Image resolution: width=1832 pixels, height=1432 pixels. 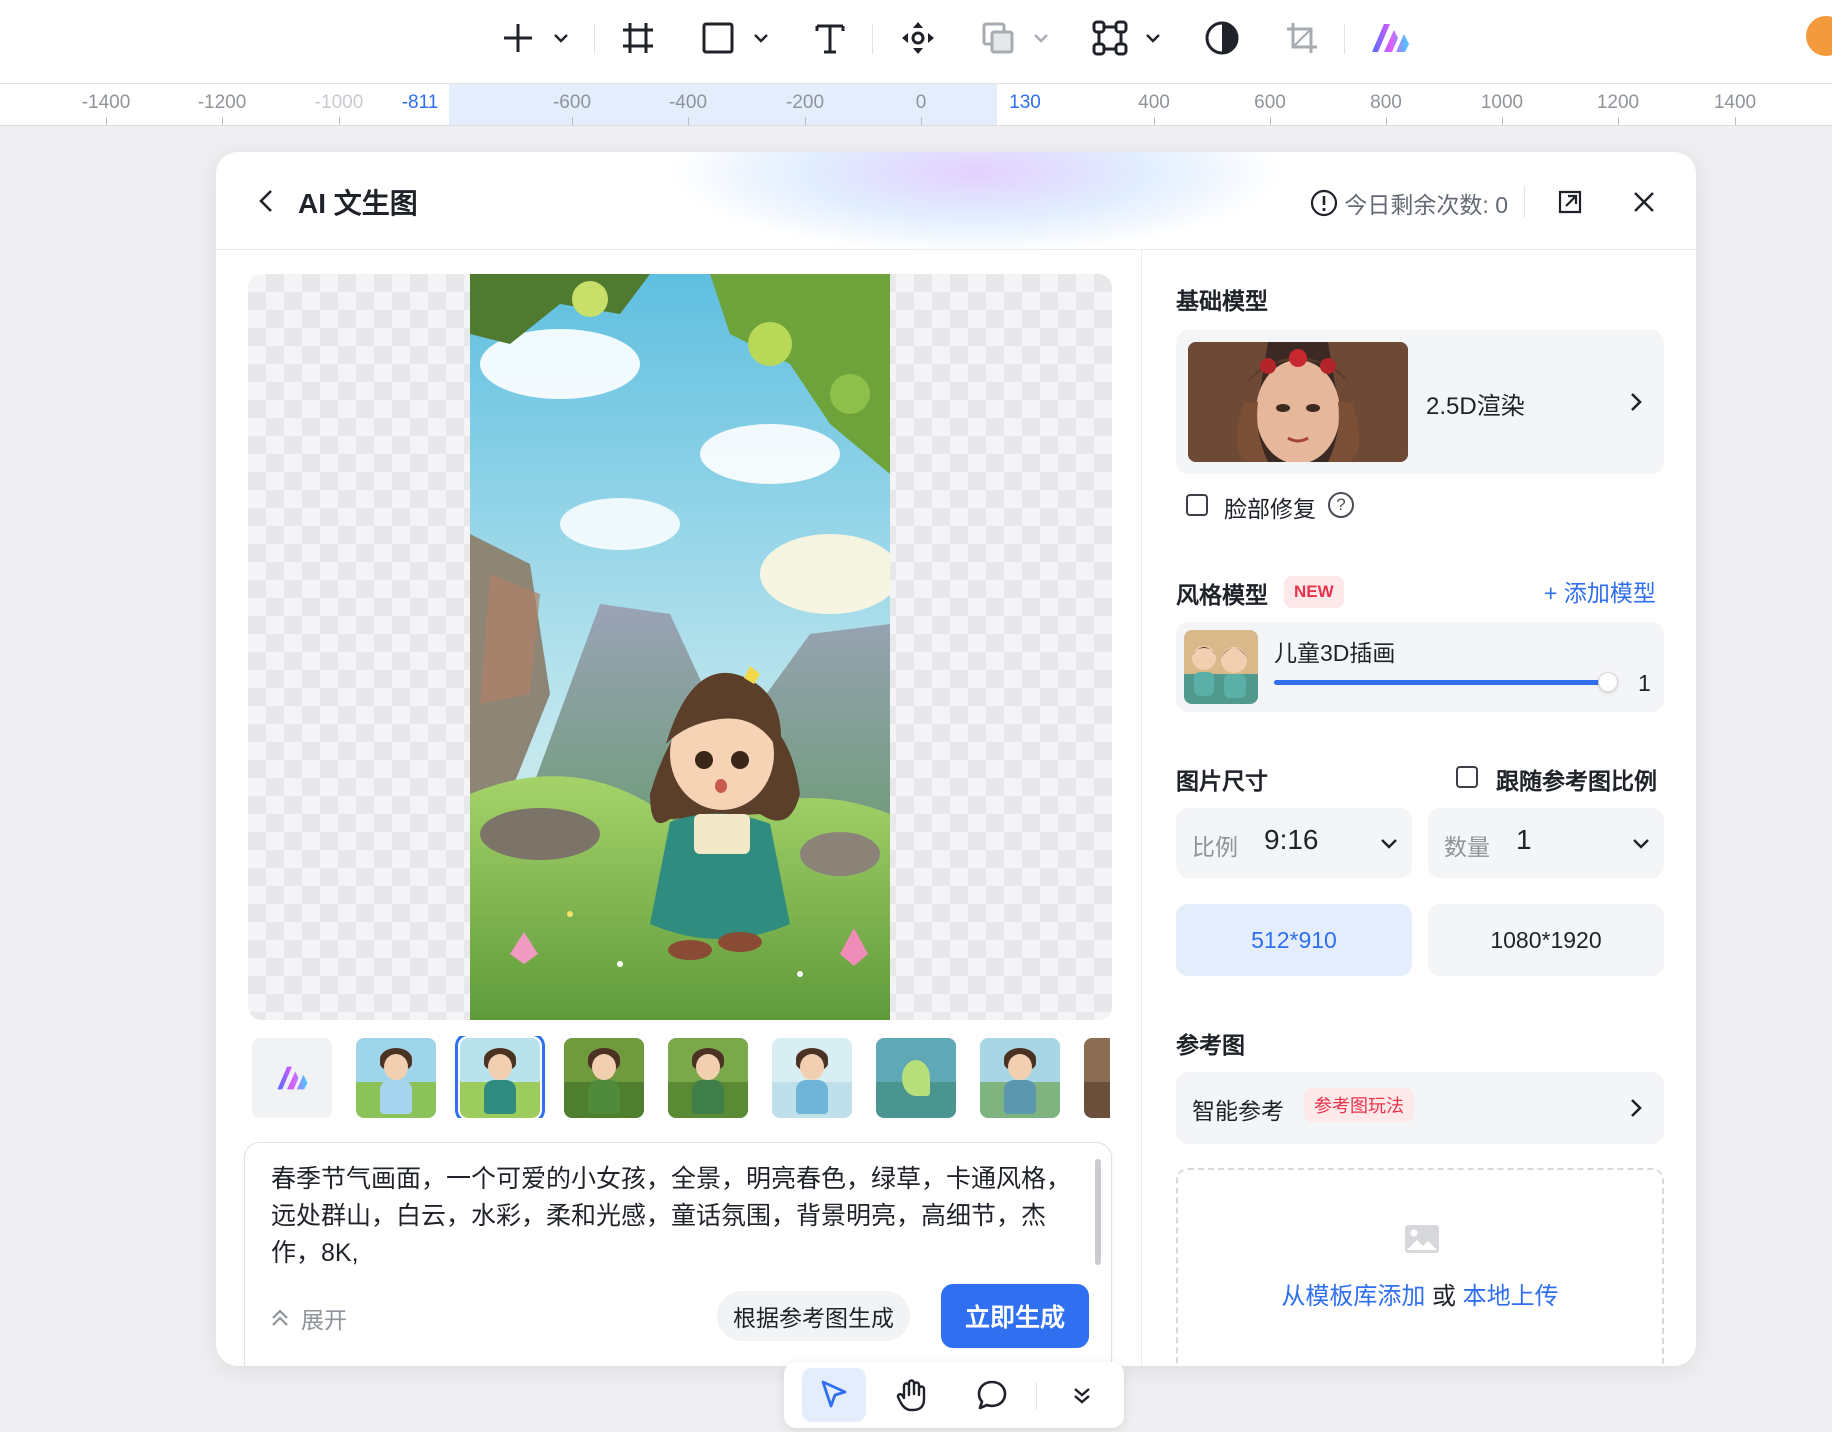 What do you see at coordinates (1359, 1105) in the screenshot?
I see `ref-play-badge: 参考图玩法` at bounding box center [1359, 1105].